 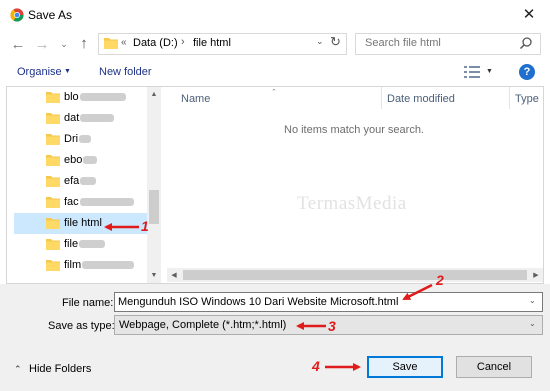 I want to click on annotation-number-3: 3, so click(x=332, y=326).